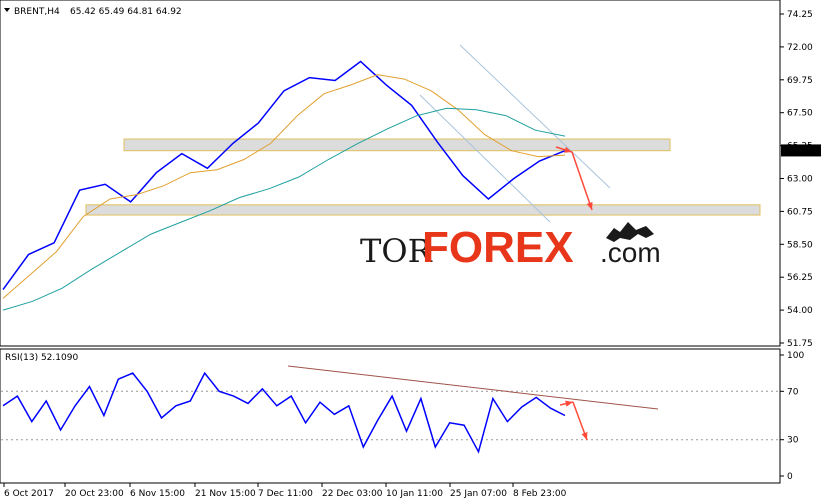 Image resolution: width=821 pixels, height=504 pixels. Describe the element at coordinates (29, 494) in the screenshot. I see `time-tick-label: 6 Oct 2017` at that location.